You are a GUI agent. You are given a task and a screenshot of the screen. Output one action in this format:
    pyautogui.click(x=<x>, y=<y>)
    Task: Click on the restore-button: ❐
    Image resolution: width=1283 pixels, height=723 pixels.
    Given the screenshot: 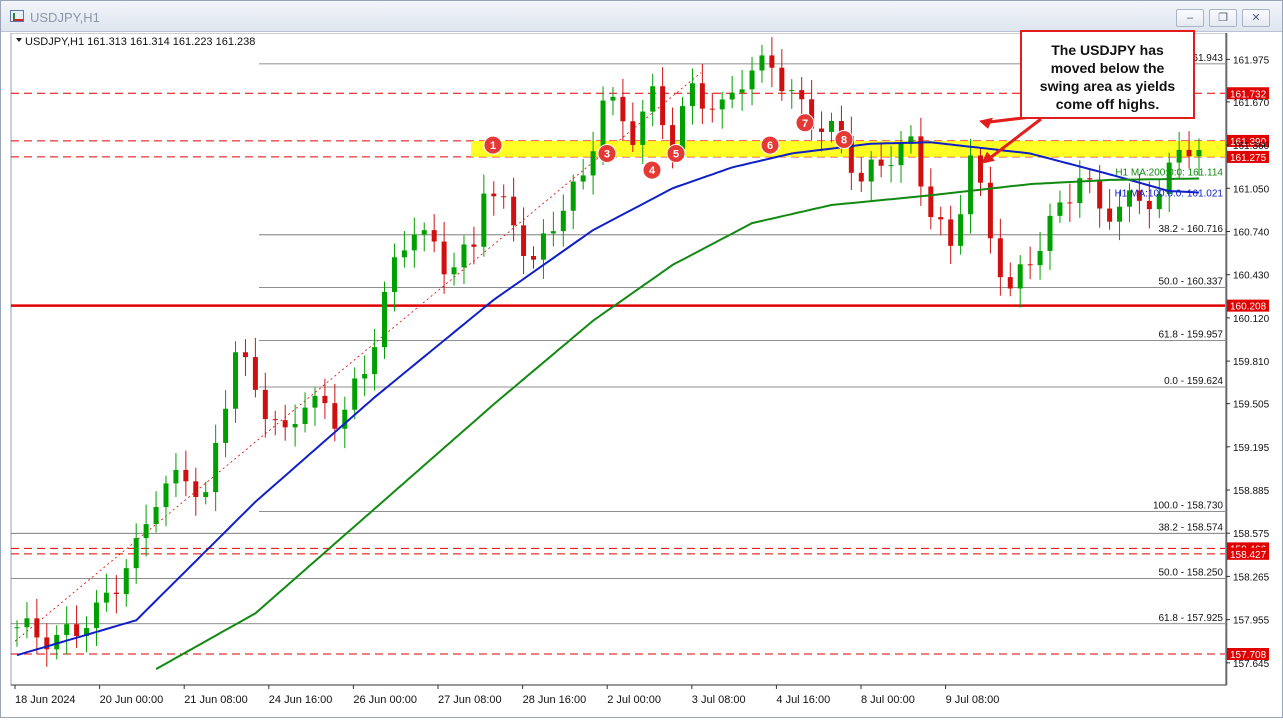 What is the action you would take?
    pyautogui.click(x=1223, y=18)
    